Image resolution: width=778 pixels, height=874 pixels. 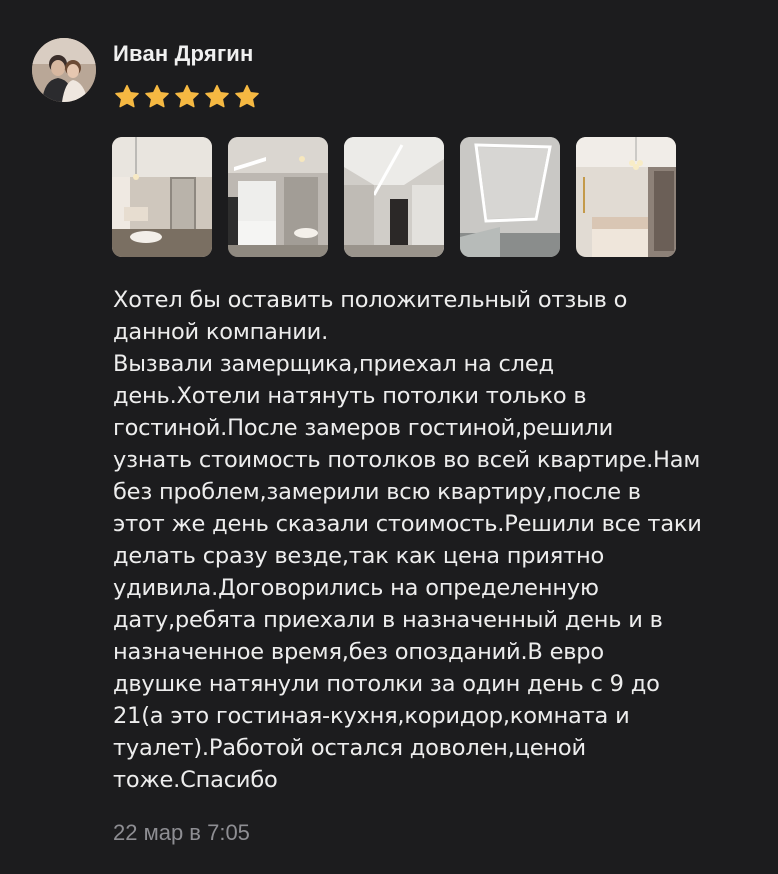 What do you see at coordinates (510, 197) in the screenshot?
I see `ceiling-lighting-photo` at bounding box center [510, 197].